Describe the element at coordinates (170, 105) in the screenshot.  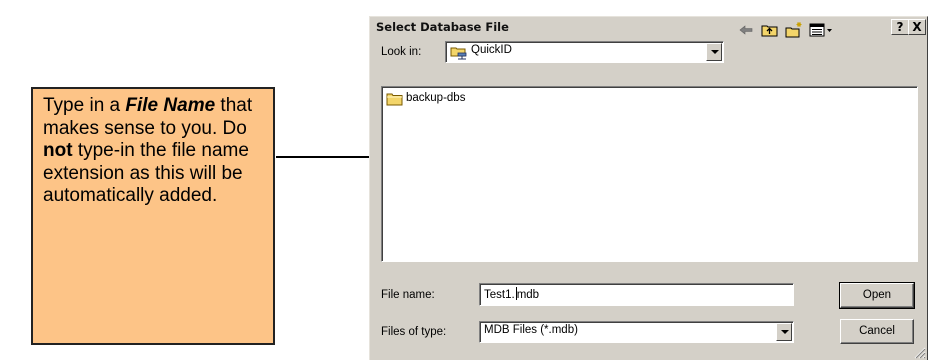
I see `callout-emphasis-file-name: File Name` at that location.